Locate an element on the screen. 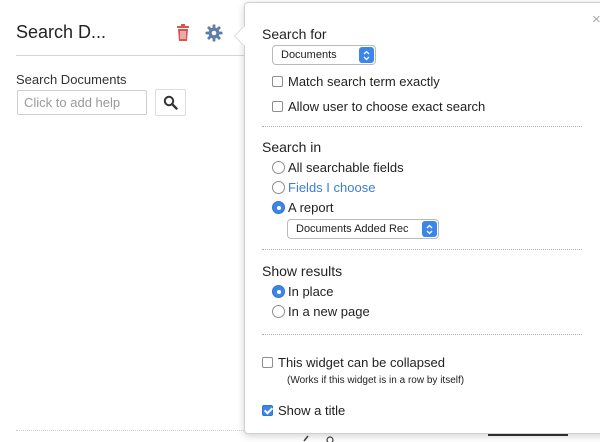 Image resolution: width=600 pixels, height=442 pixels. search-for-select-value: Documents is located at coordinates (309, 55).